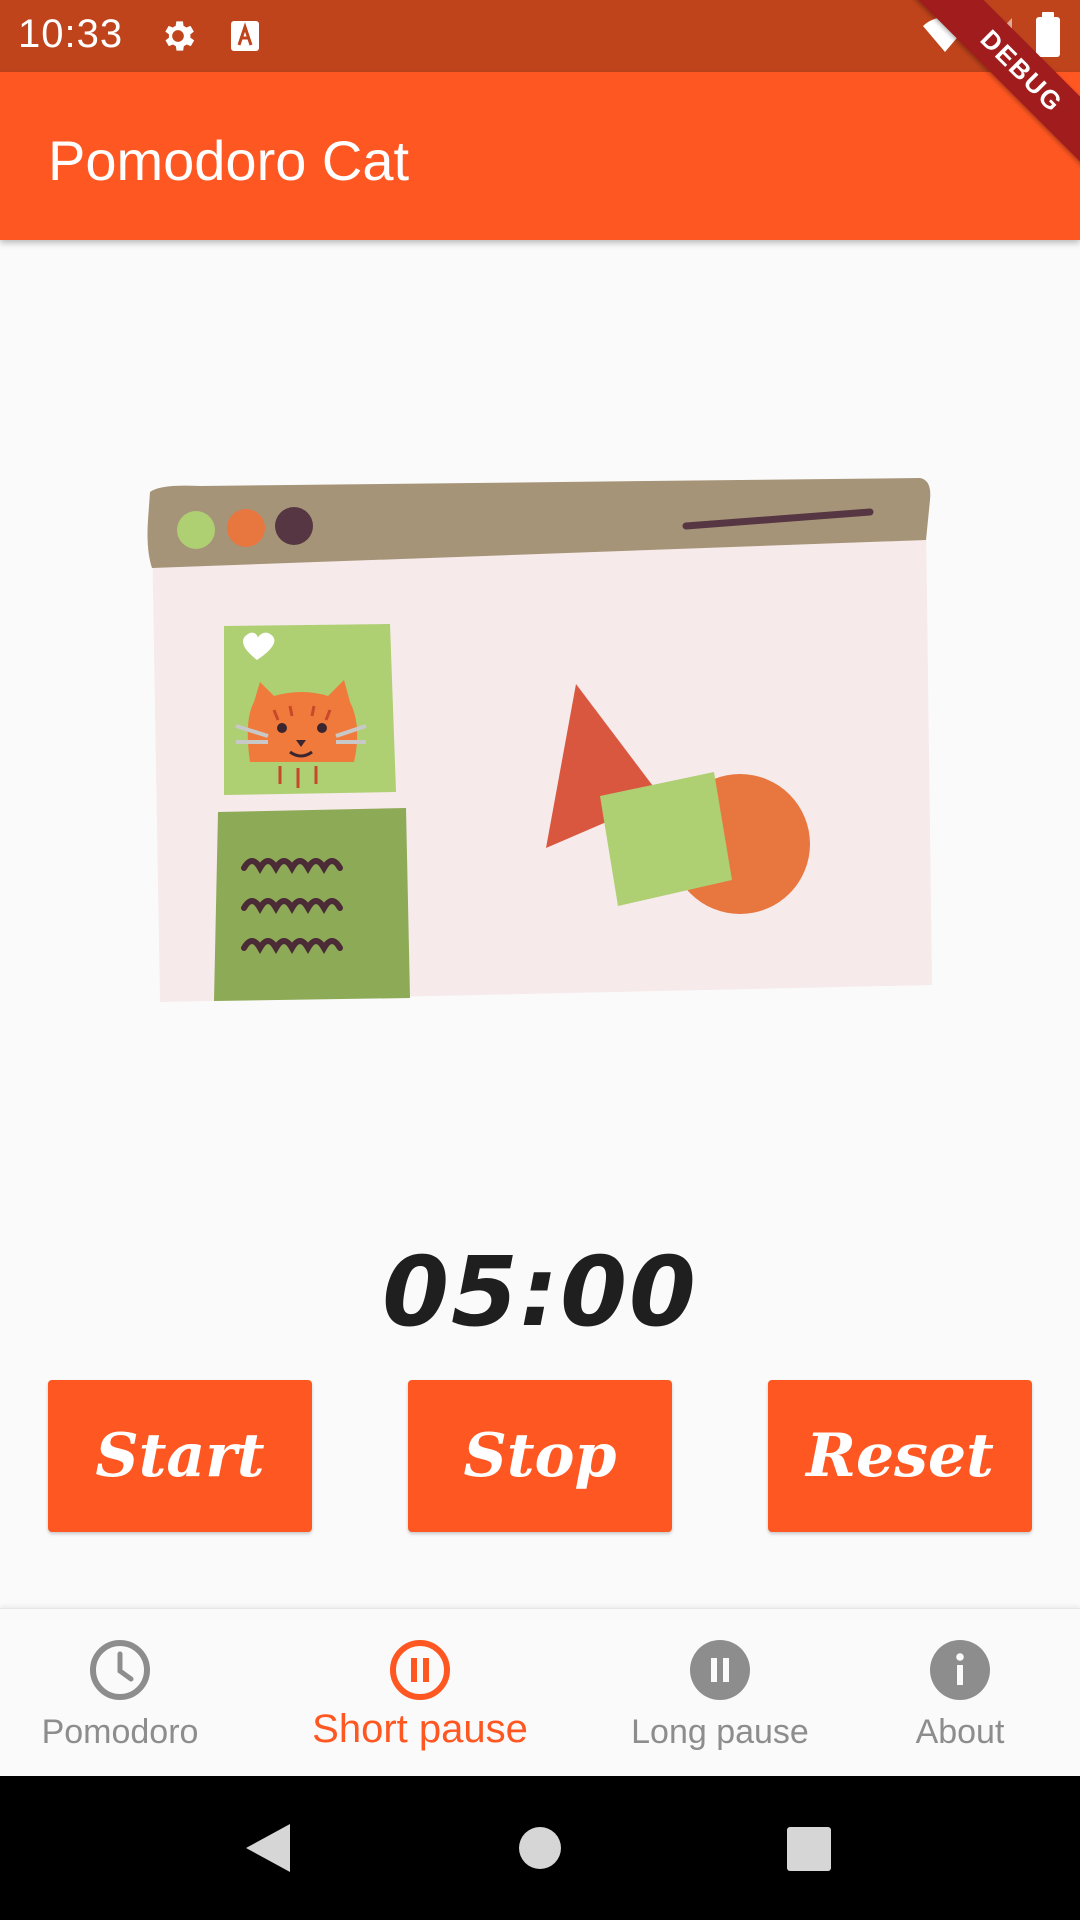 This screenshot has height=1920, width=1080. I want to click on bottom-navigation: Pomodoro Short pause Long pause About, so click(540, 1692).